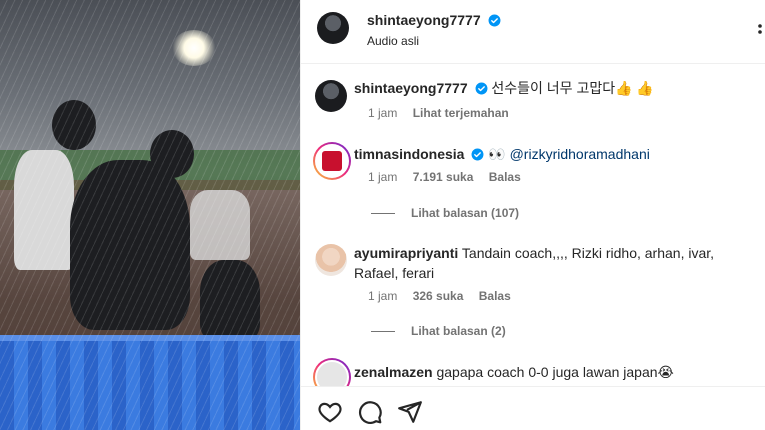 The width and height of the screenshot is (765, 430). Describe the element at coordinates (370, 412) in the screenshot. I see `comment-icon` at that location.